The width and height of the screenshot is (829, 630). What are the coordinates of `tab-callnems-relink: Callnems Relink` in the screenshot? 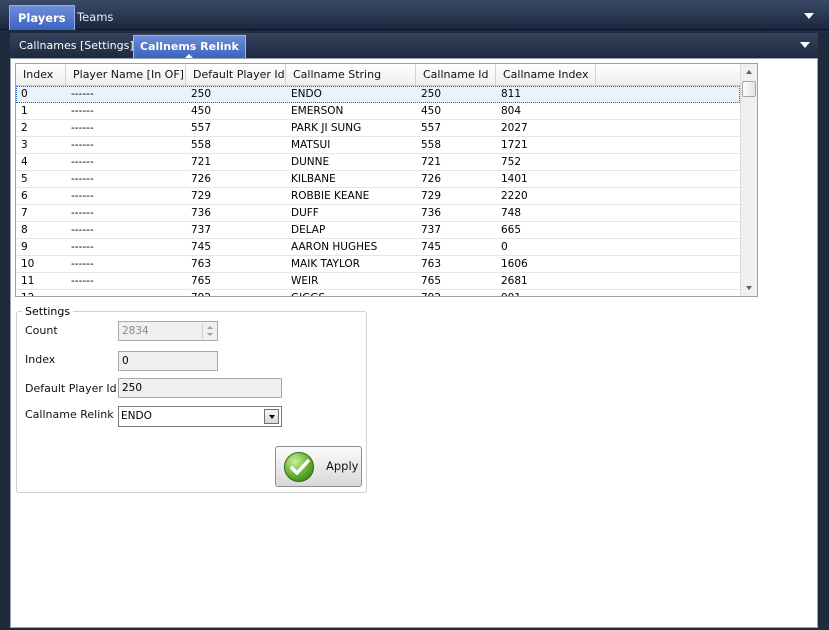 It's located at (189, 47).